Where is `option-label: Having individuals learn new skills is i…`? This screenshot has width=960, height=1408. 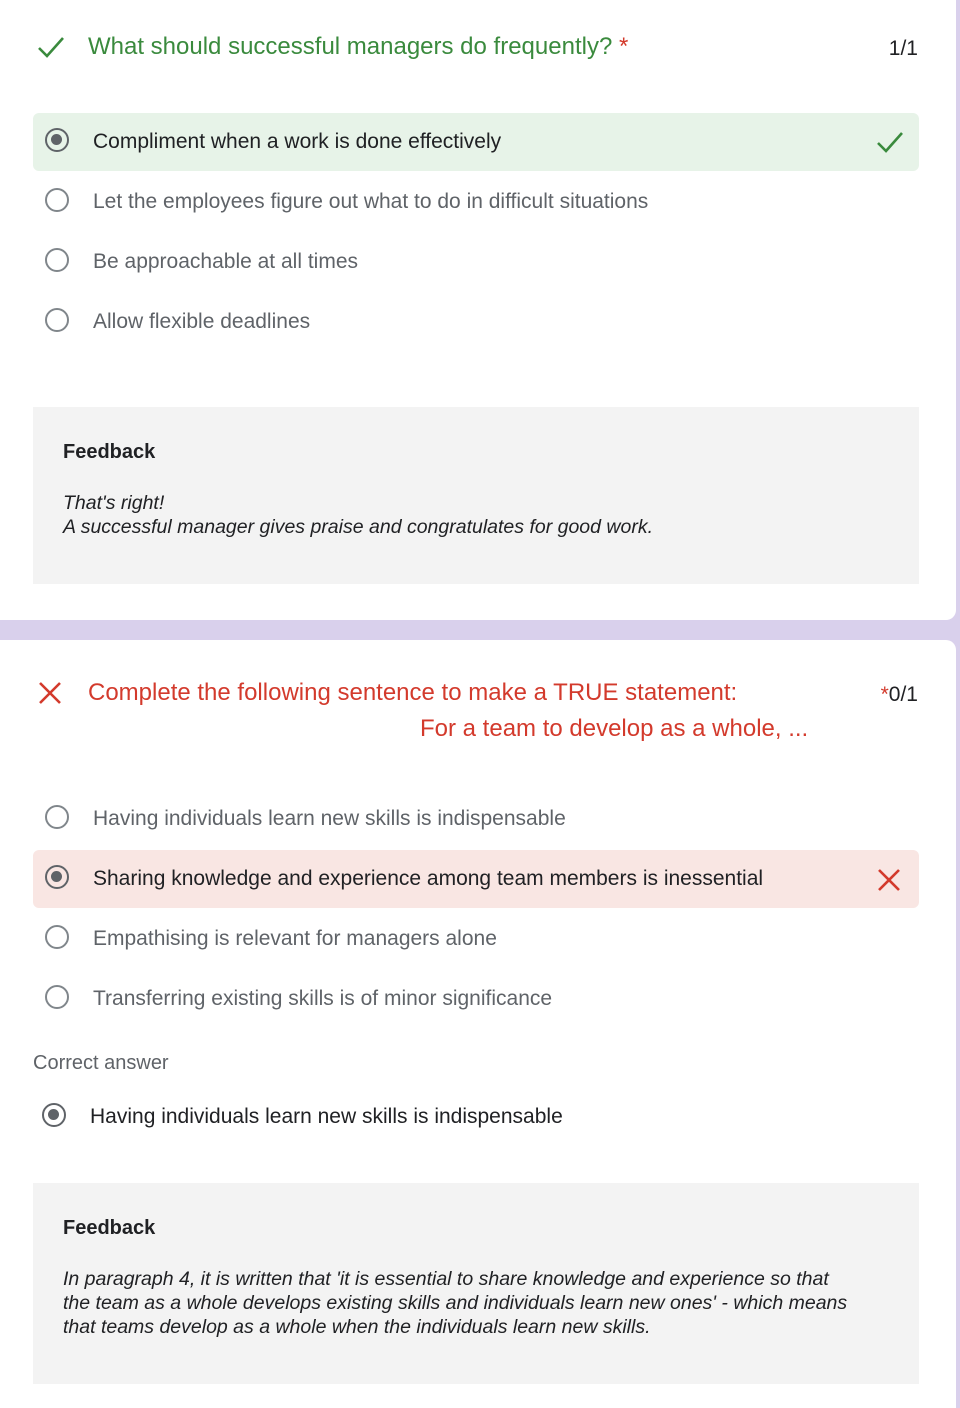 option-label: Having individuals learn new skills is i… is located at coordinates (329, 818).